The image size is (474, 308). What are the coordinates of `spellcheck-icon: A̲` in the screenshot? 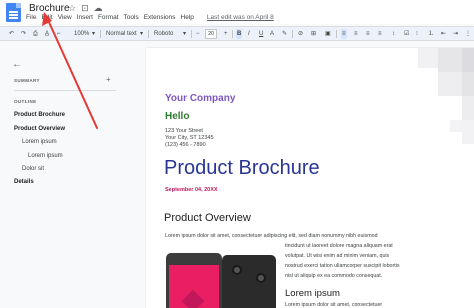 It's located at (47, 34).